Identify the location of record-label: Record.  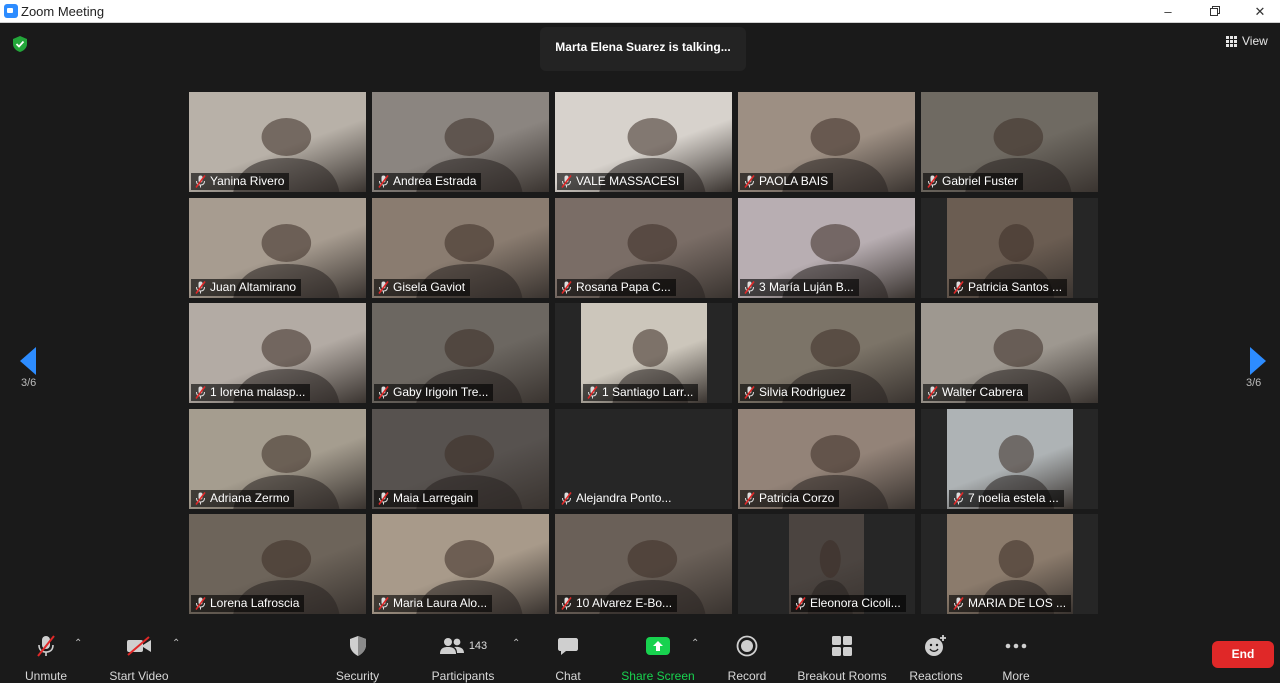
(747, 676).